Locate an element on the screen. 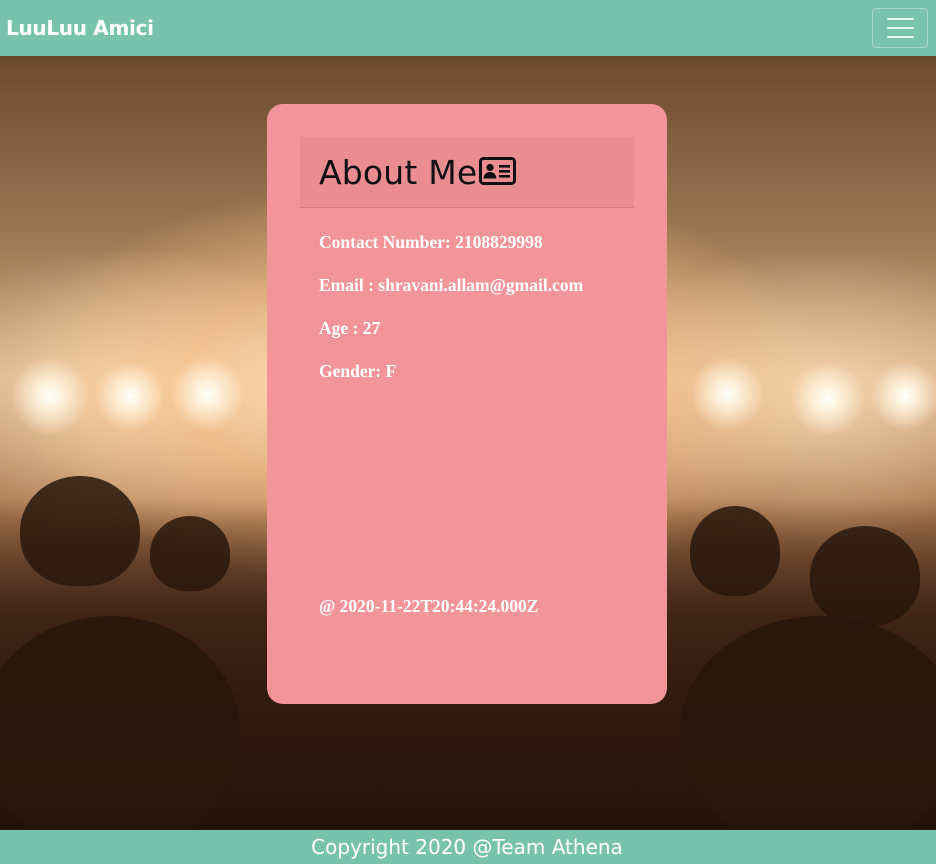 This screenshot has height=864, width=936. navbar: LuuLuu Amici is located at coordinates (468, 28).